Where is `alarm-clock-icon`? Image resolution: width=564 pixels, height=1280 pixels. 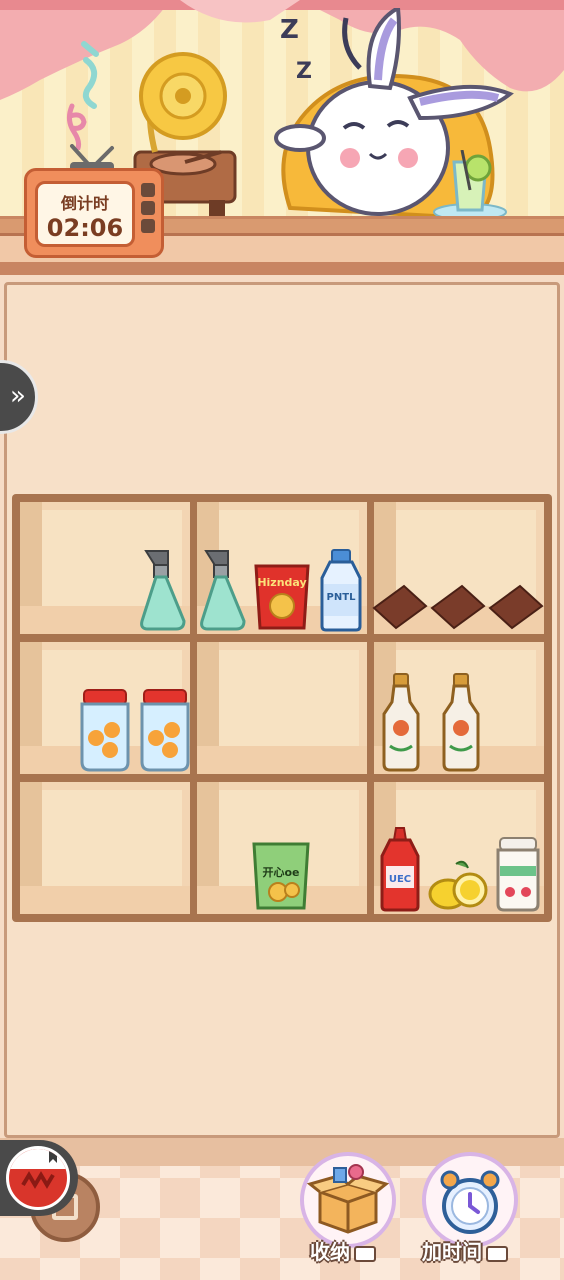
alarm-clock-icon is located at coordinates (470, 1202).